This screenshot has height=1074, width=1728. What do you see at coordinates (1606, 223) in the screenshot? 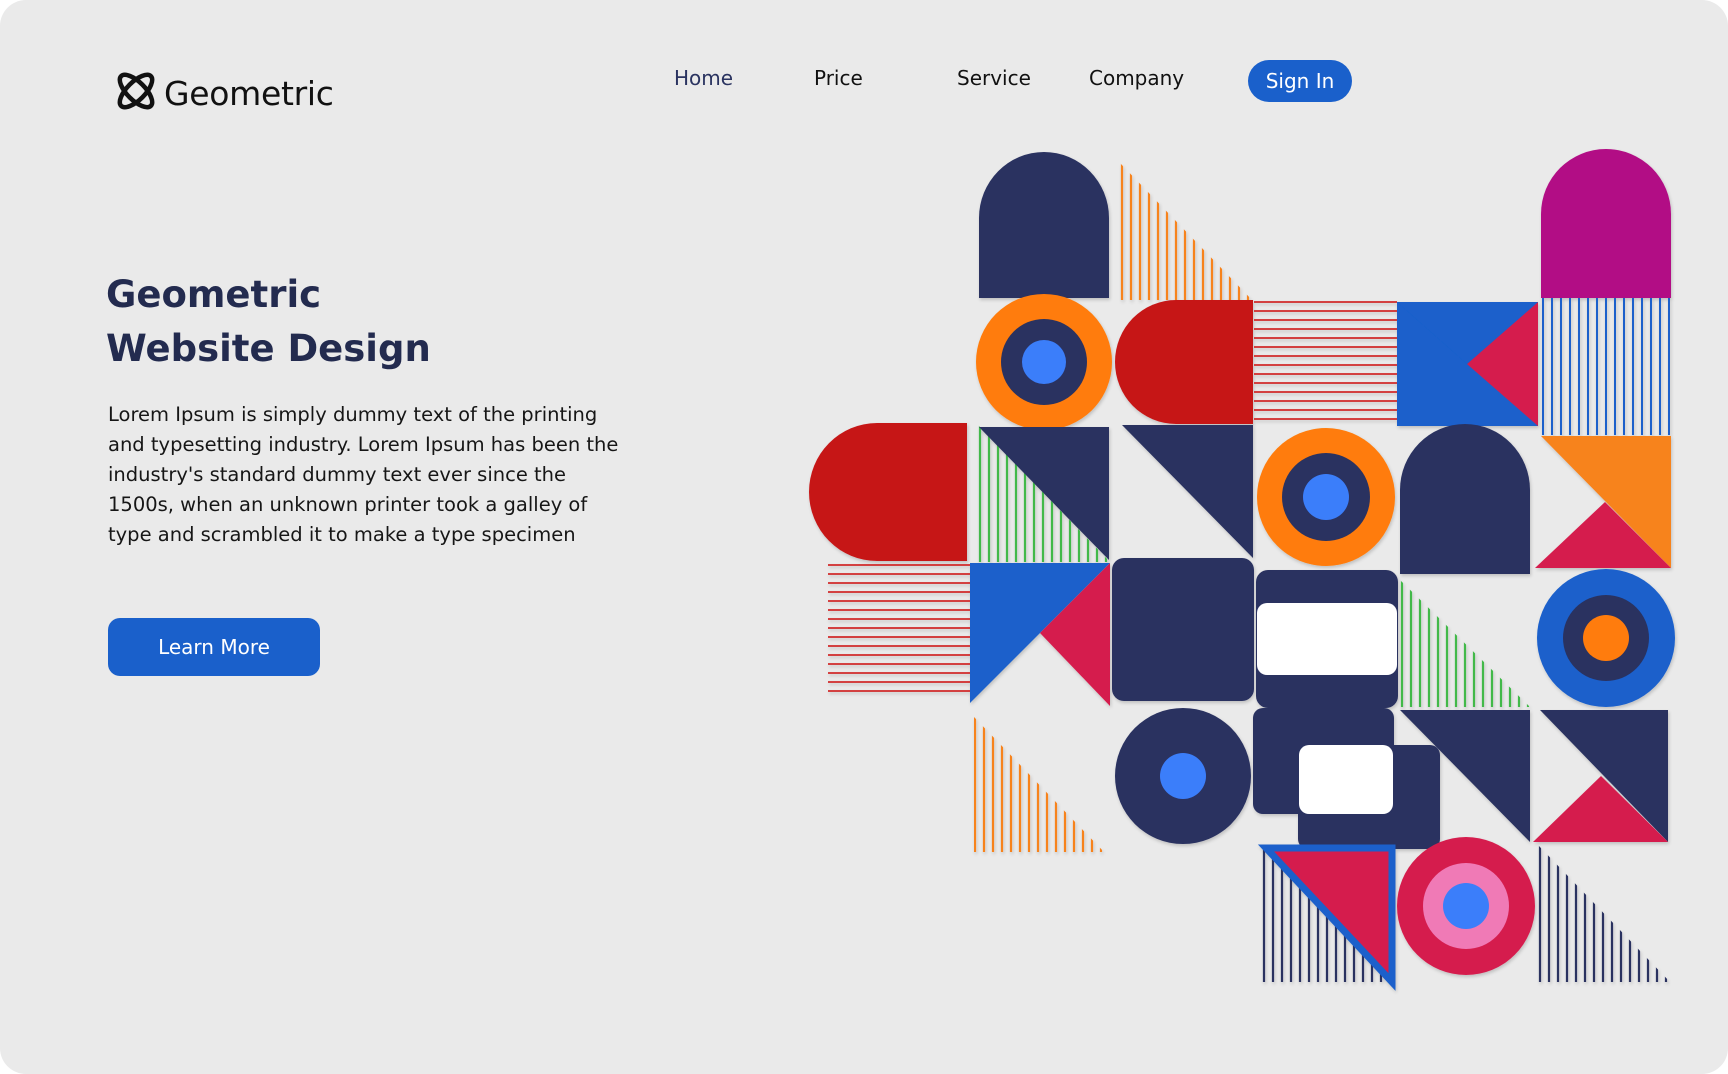
I see `magenta-arch` at bounding box center [1606, 223].